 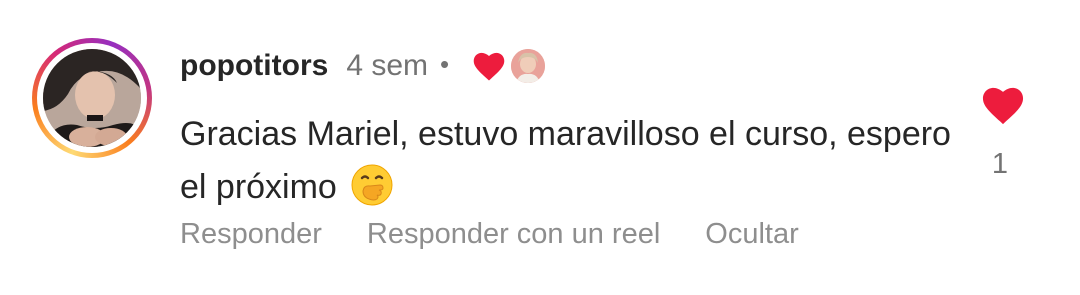 I want to click on like-count: 1, so click(x=1000, y=164).